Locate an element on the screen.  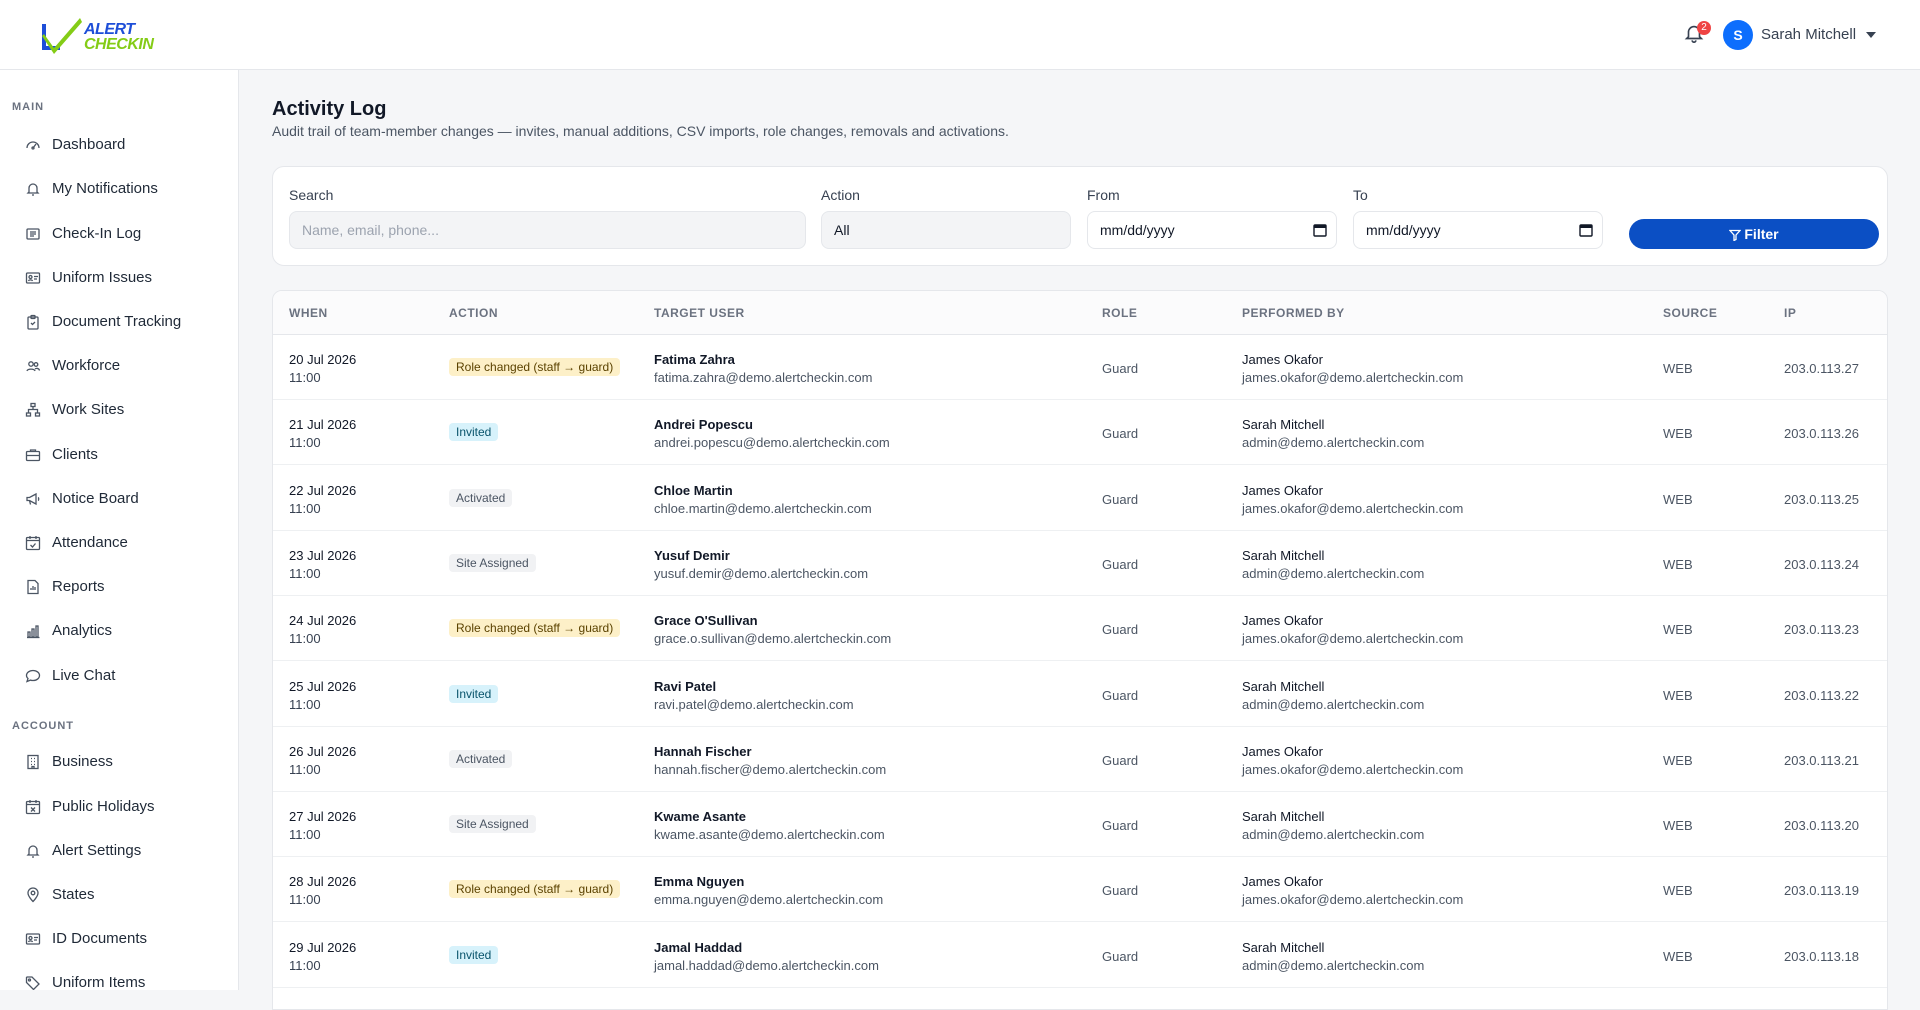
map-pin-icon is located at coordinates (33, 895).